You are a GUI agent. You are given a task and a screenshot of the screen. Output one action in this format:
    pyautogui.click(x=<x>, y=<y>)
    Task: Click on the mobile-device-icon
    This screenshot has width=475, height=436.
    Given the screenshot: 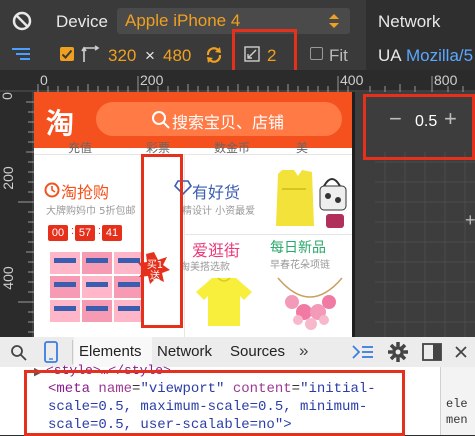 What is the action you would take?
    pyautogui.click(x=51, y=352)
    